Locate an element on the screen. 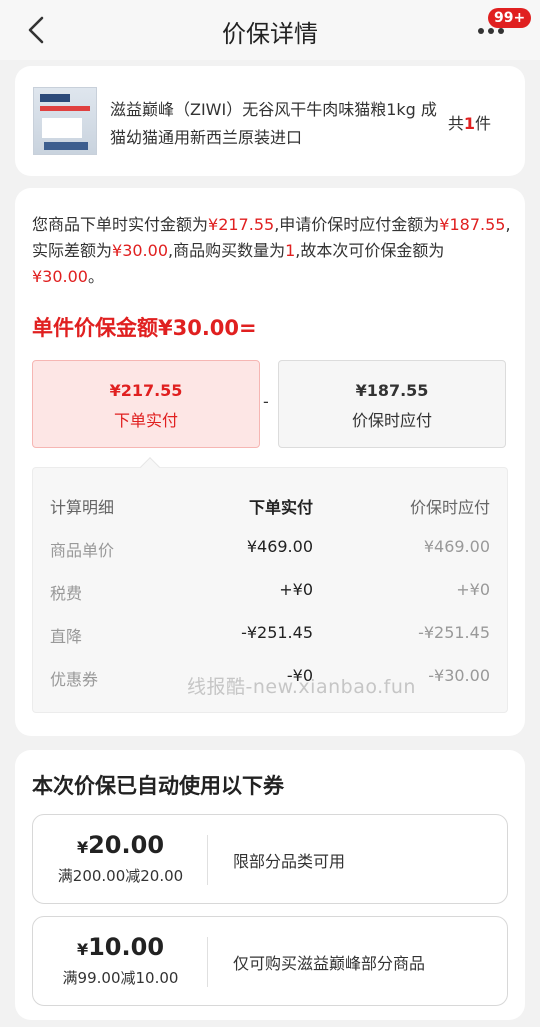  row-paid-value: -¥251.45 is located at coordinates (277, 632).